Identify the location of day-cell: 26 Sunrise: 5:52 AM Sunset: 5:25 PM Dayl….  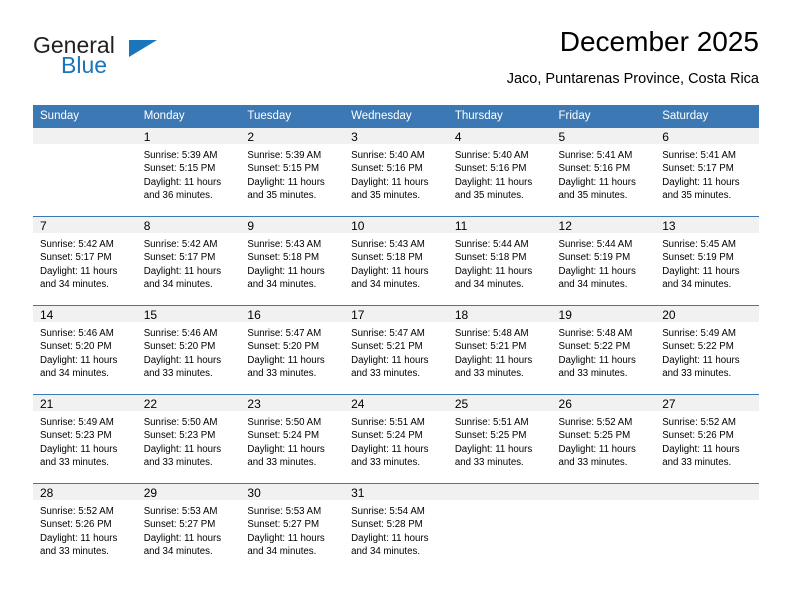
(603, 439).